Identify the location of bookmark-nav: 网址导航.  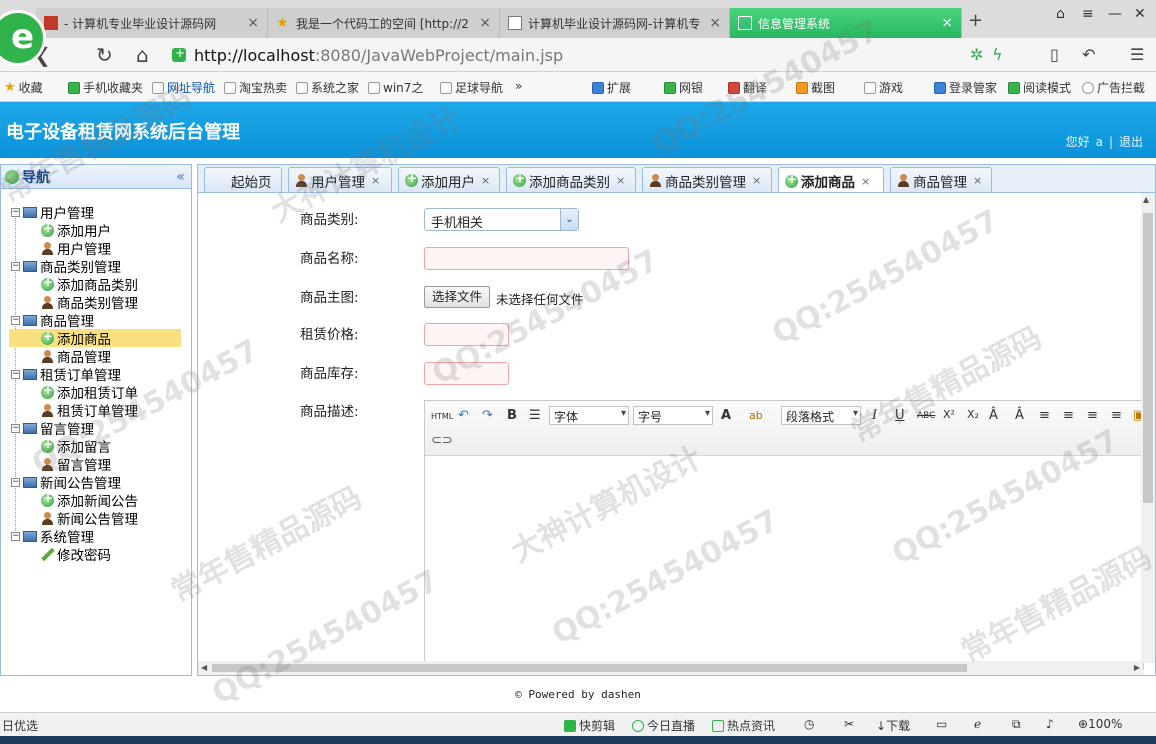
(183, 87).